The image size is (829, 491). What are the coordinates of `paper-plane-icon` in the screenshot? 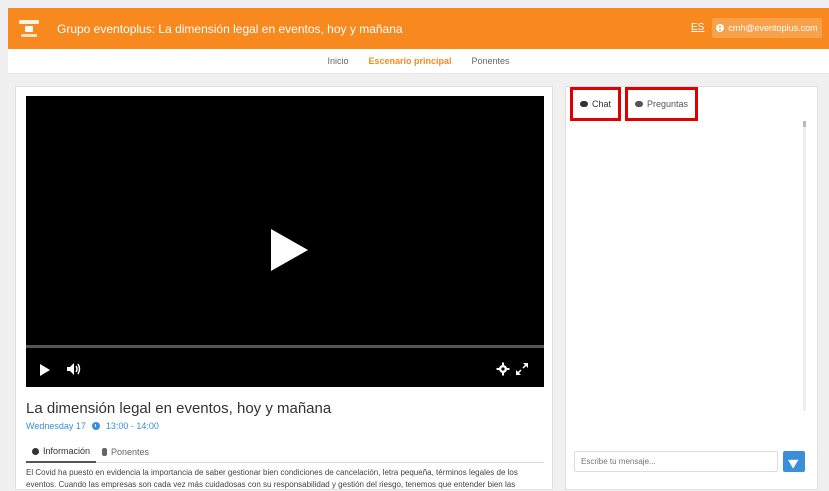 It's located at (794, 461).